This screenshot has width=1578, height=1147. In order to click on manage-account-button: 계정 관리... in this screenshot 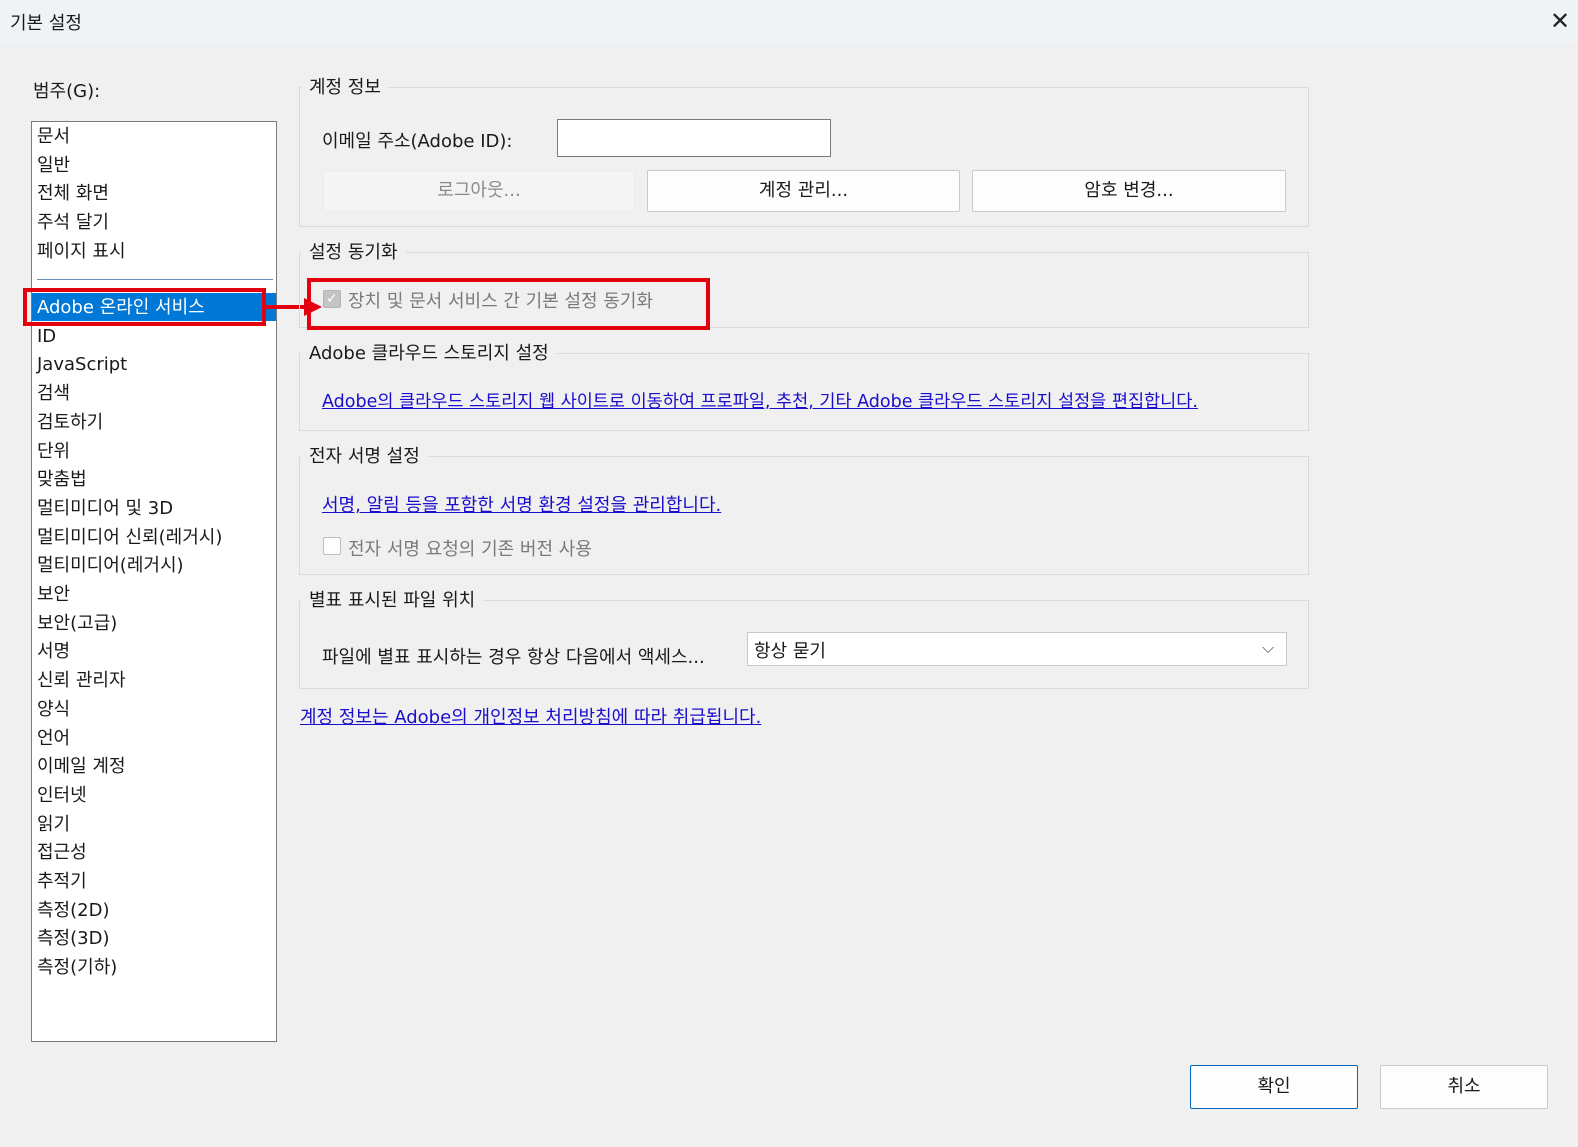, I will do `click(803, 191)`.